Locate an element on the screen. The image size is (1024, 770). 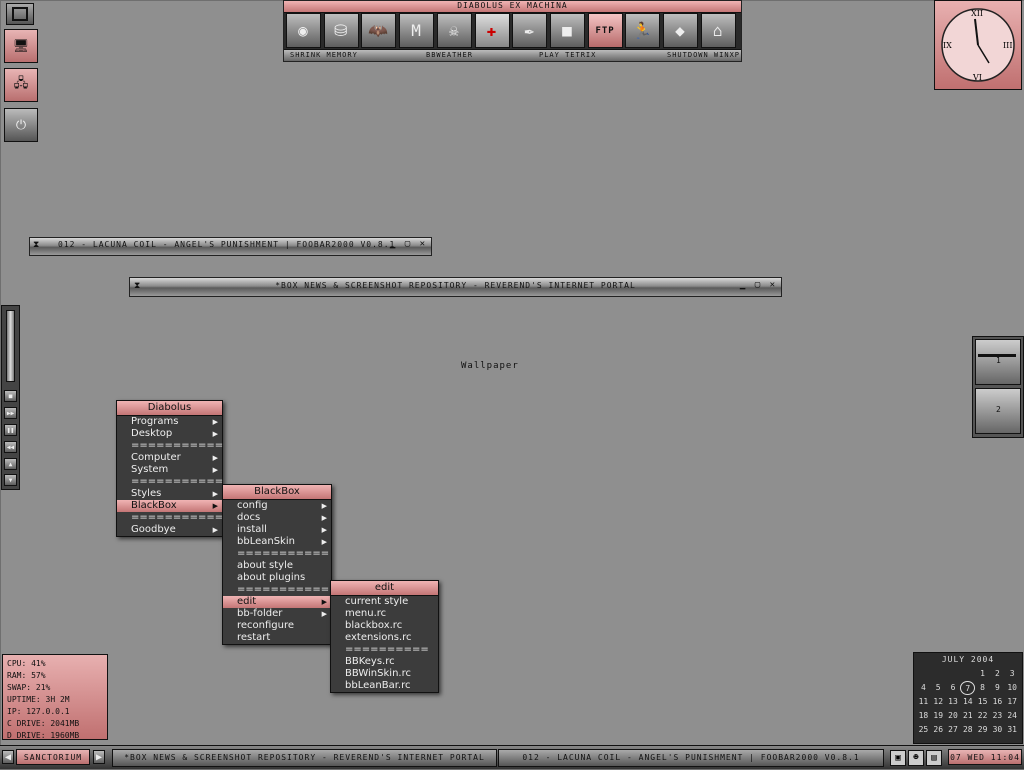
pen-toolbar-button: ✒ is located at coordinates (530, 30).